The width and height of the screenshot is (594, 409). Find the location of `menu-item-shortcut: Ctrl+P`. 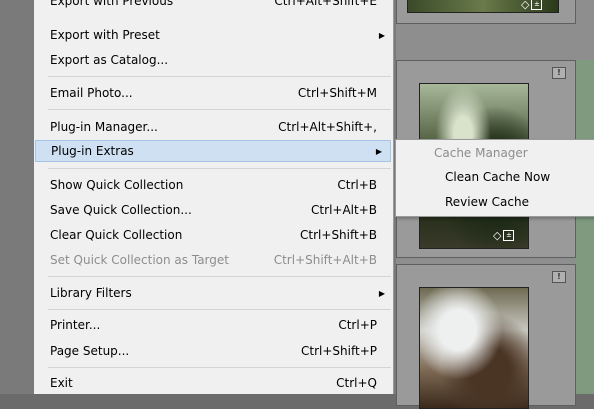

menu-item-shortcut: Ctrl+P is located at coordinates (357, 325).